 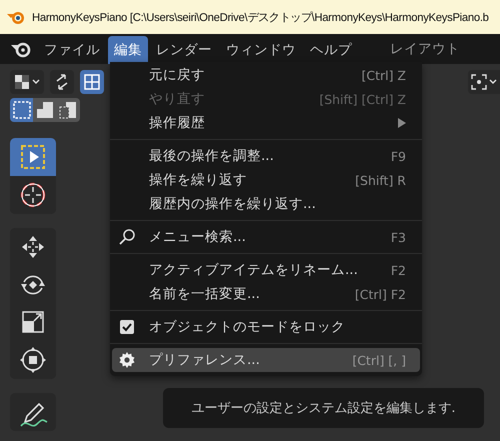 I want to click on checkbox, so click(x=127, y=327).